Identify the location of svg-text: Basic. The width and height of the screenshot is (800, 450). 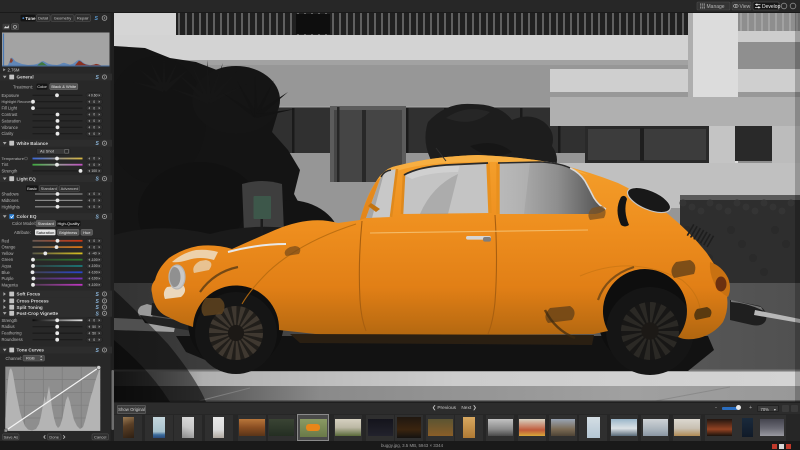
(32, 188).